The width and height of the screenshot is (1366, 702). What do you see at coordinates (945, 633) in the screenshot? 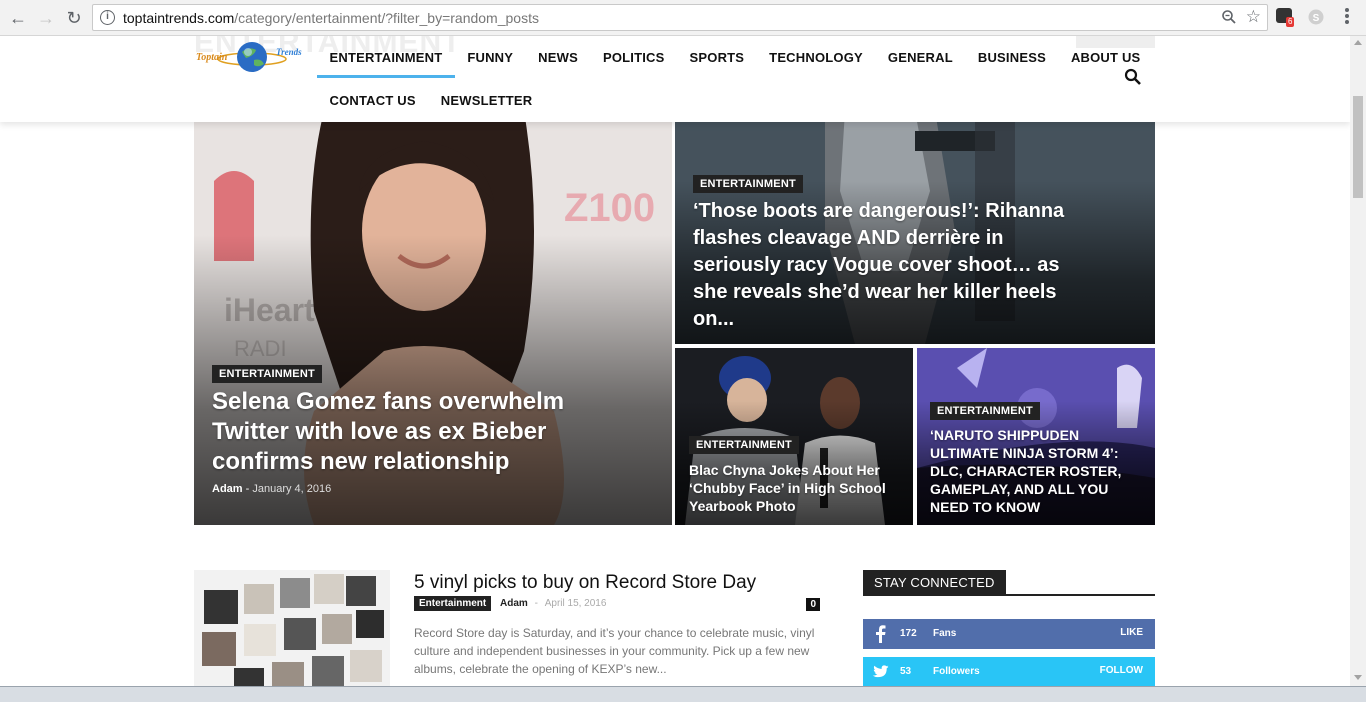
I see `facebook-label: Fans` at bounding box center [945, 633].